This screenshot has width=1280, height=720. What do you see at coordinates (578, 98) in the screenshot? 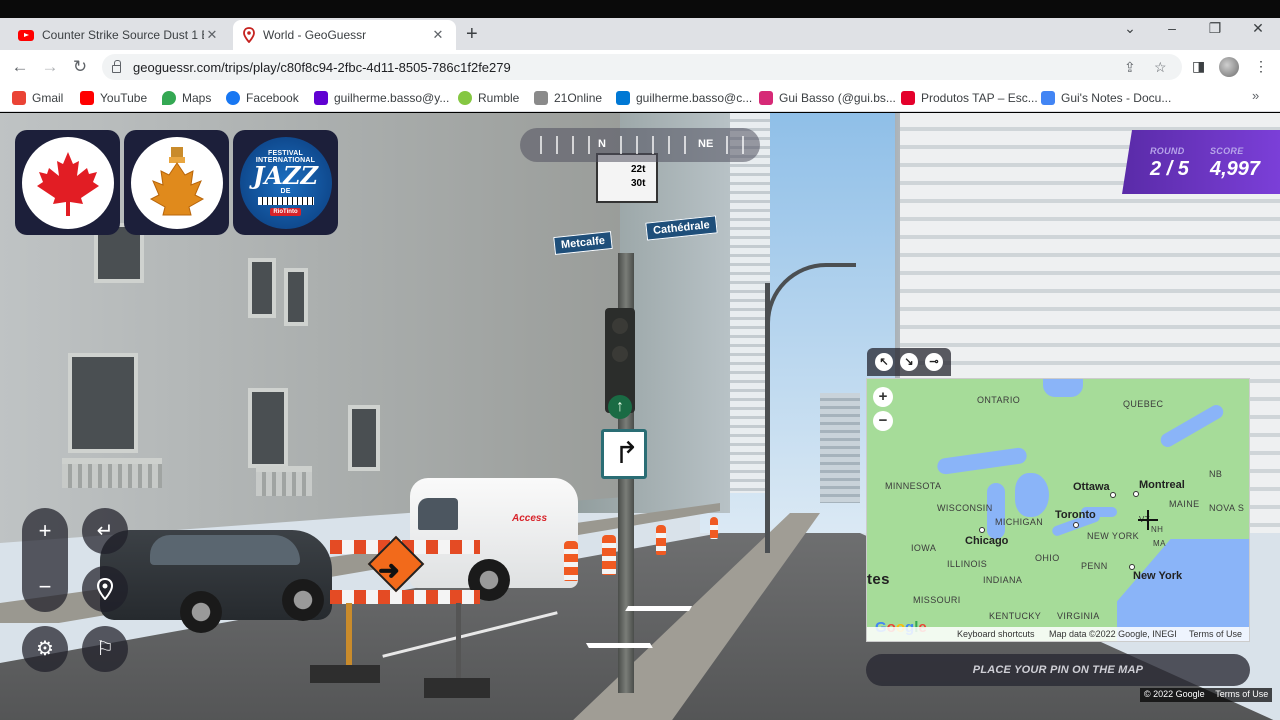
I see `bookmark-label: 21Online` at bounding box center [578, 98].